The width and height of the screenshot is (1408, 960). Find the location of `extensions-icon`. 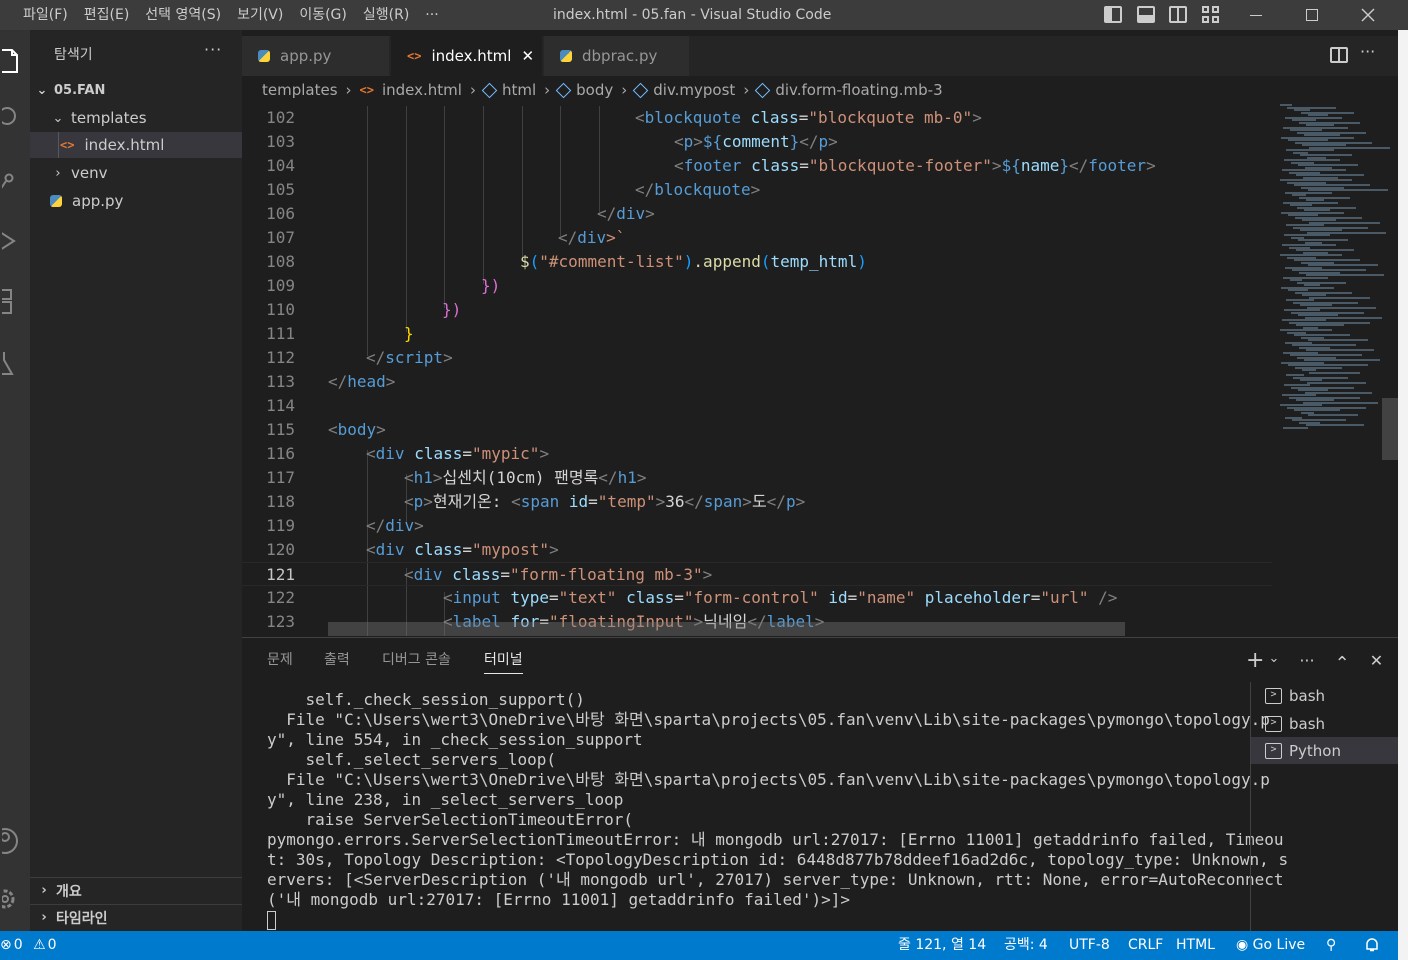

extensions-icon is located at coordinates (15, 301).